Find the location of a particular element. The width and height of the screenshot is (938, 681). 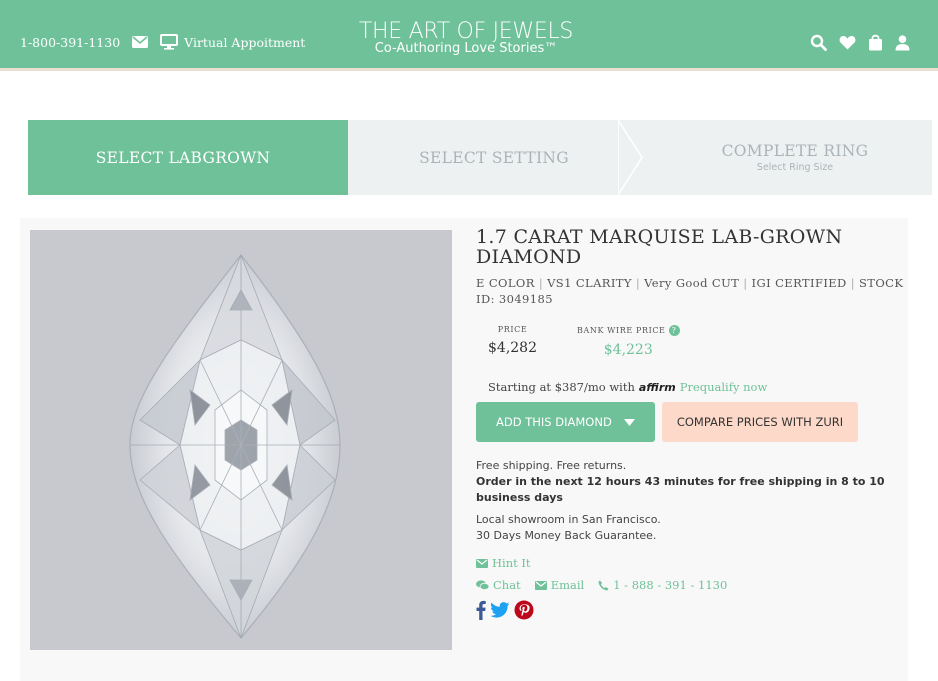

virtual-appointment-label: Virtual Appoitment is located at coordinates (245, 42).